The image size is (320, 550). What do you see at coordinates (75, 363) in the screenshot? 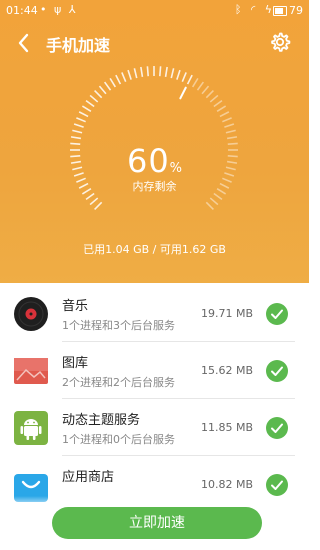
I see `app-name: 图库` at bounding box center [75, 363].